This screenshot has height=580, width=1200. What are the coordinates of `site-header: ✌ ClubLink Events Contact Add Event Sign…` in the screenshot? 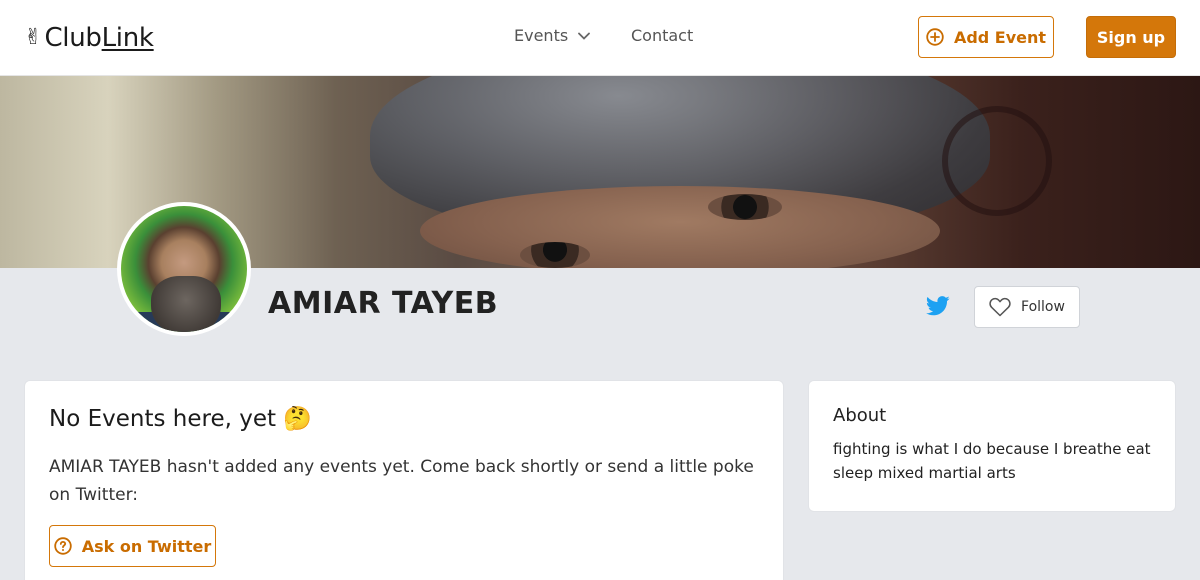 It's located at (600, 38).